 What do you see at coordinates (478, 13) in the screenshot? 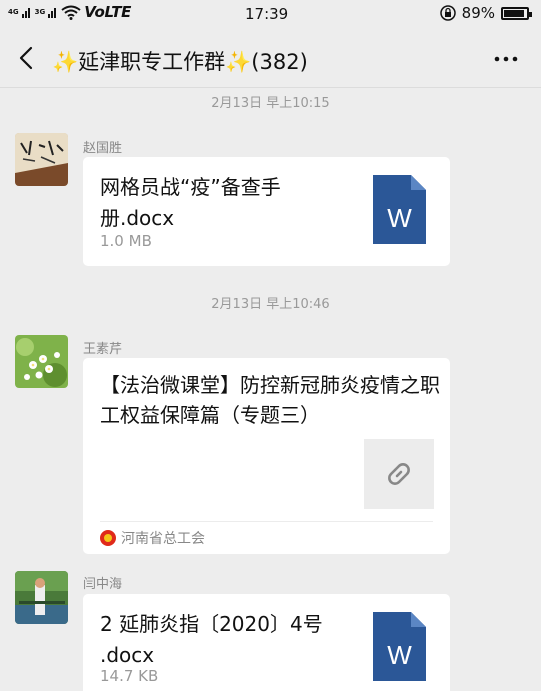
I see `battery-percent: 89%` at bounding box center [478, 13].